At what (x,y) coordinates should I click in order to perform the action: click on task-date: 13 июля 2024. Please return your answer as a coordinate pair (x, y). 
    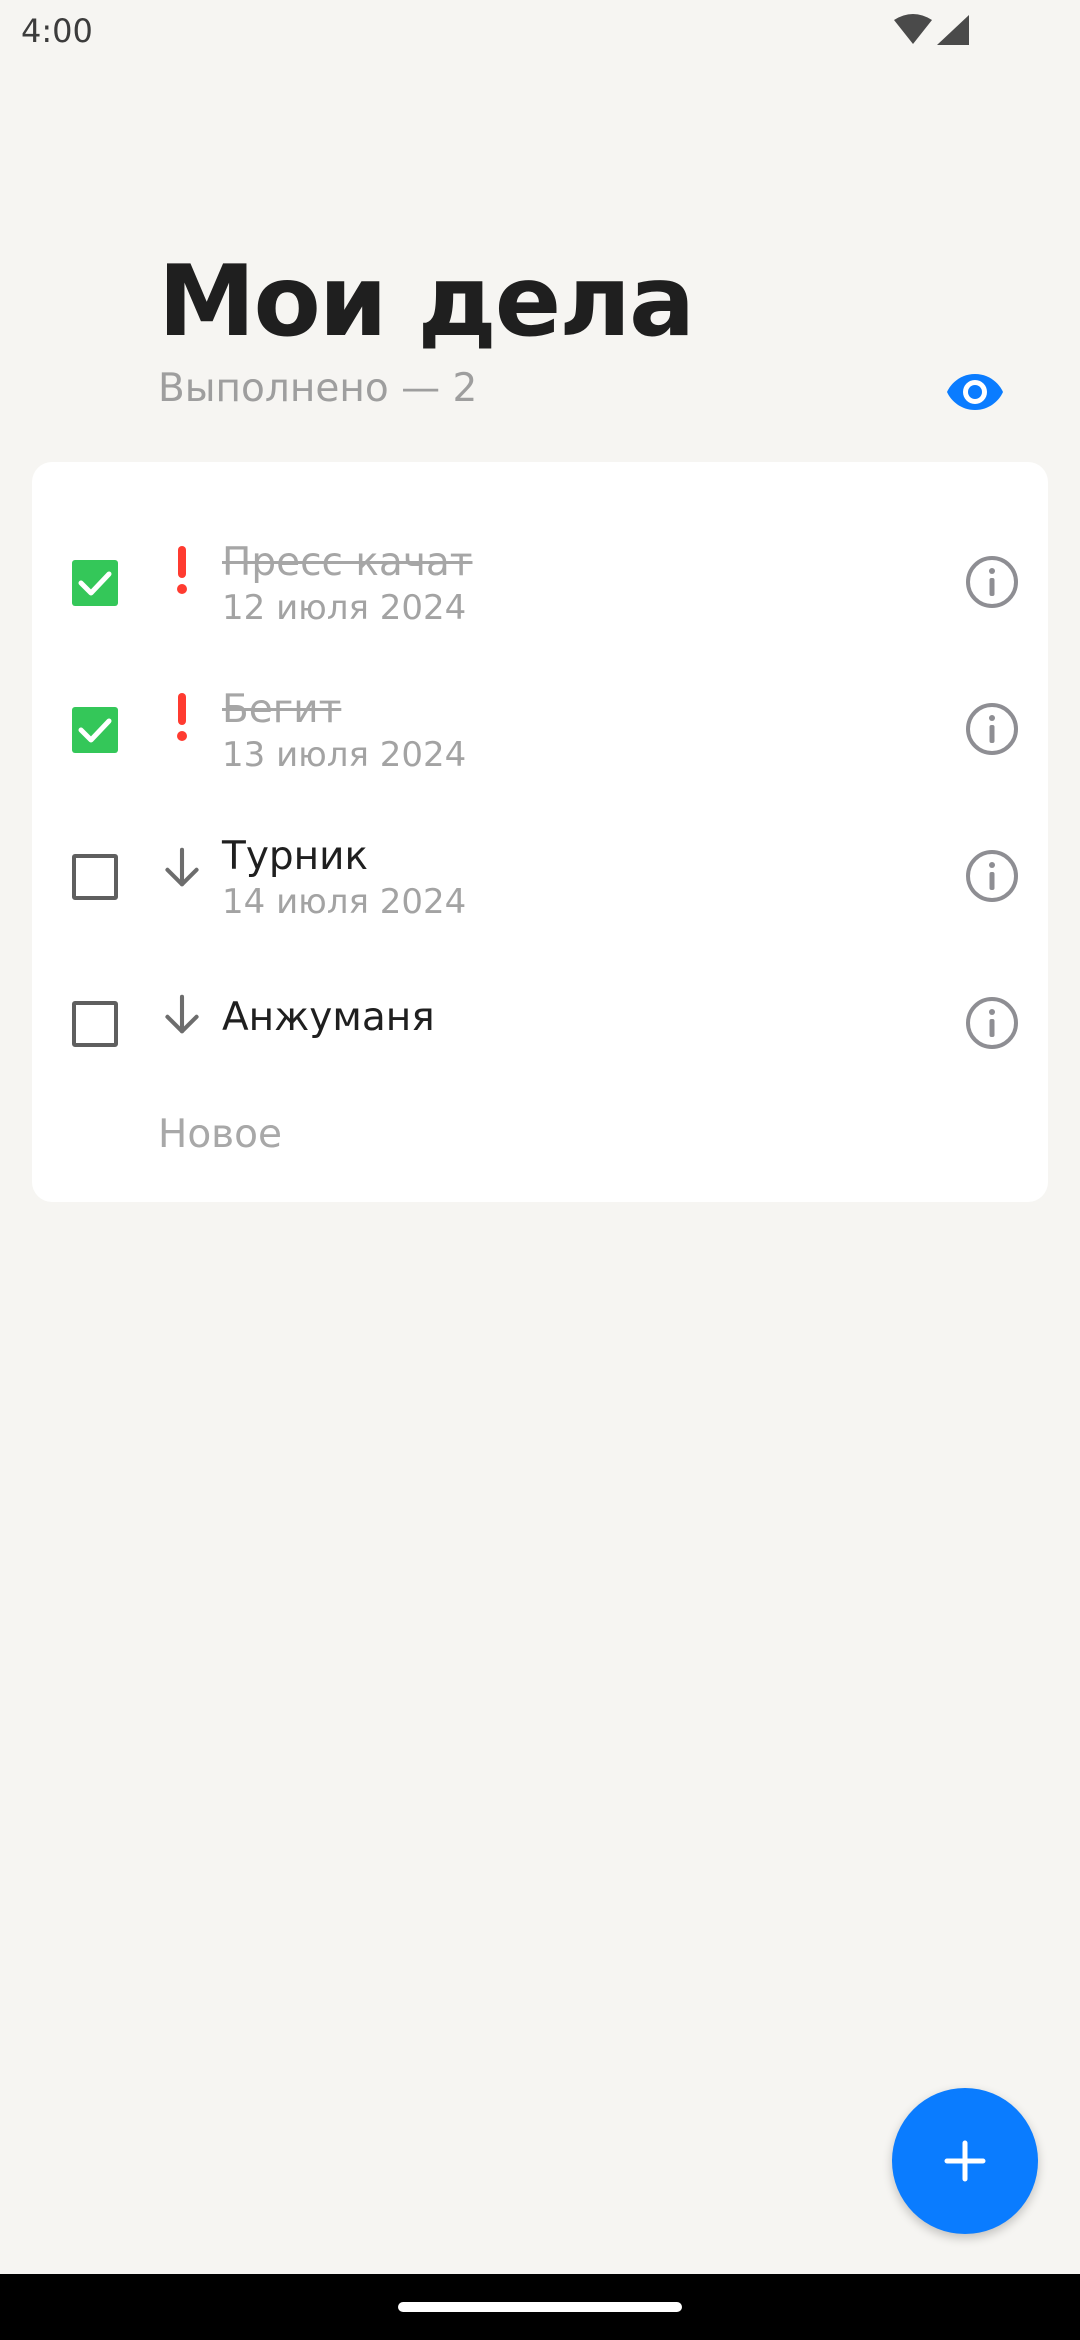
    Looking at the image, I should click on (344, 755).